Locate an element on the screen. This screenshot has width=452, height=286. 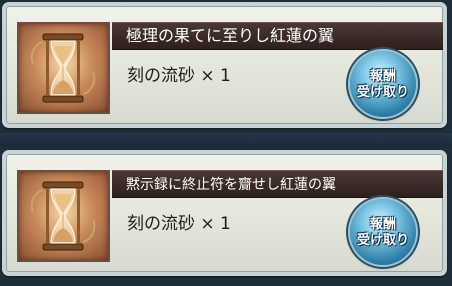
reward-title-bar: 黙示録に終止符を齎せし紅蓮の翼 is located at coordinates (277, 184).